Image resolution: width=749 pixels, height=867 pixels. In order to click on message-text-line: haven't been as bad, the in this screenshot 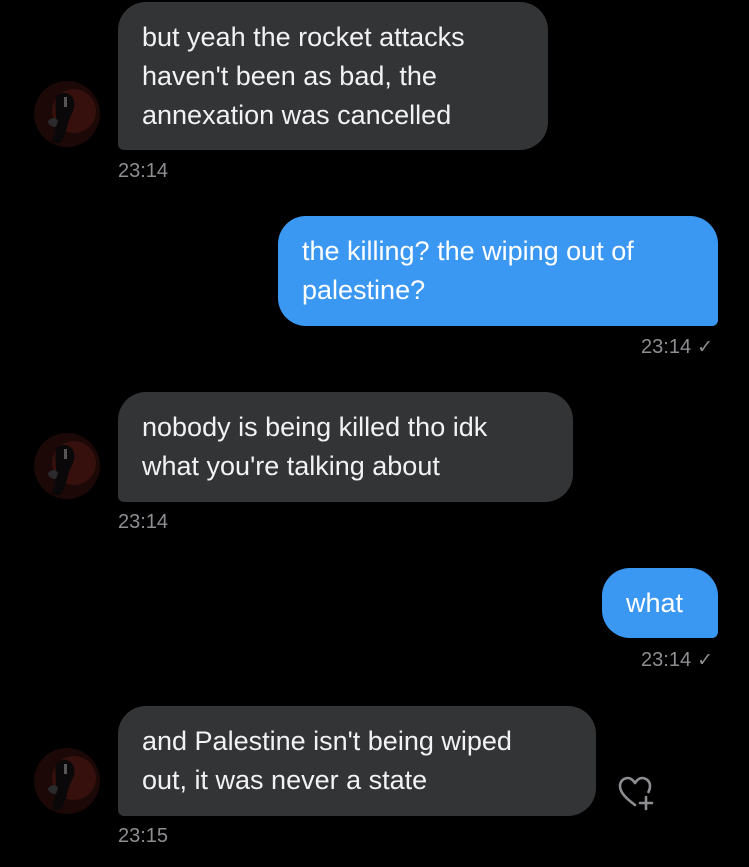, I will do `click(289, 76)`.